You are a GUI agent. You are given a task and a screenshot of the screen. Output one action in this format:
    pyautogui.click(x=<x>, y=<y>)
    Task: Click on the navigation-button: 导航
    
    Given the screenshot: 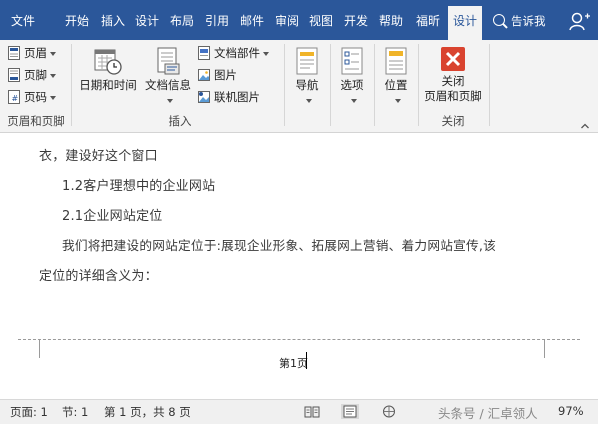 What is the action you would take?
    pyautogui.click(x=307, y=77)
    